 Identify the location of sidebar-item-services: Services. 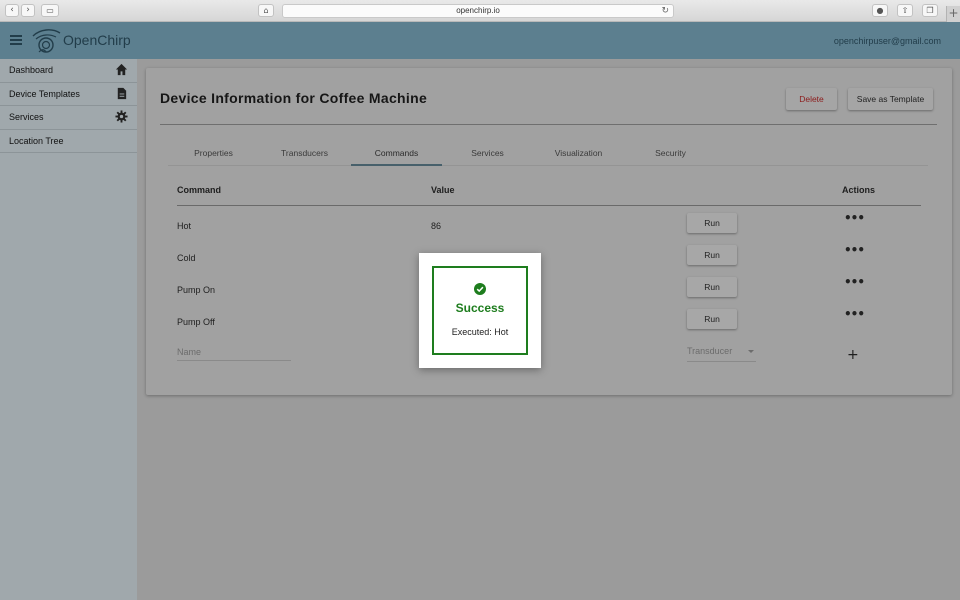
(68, 118).